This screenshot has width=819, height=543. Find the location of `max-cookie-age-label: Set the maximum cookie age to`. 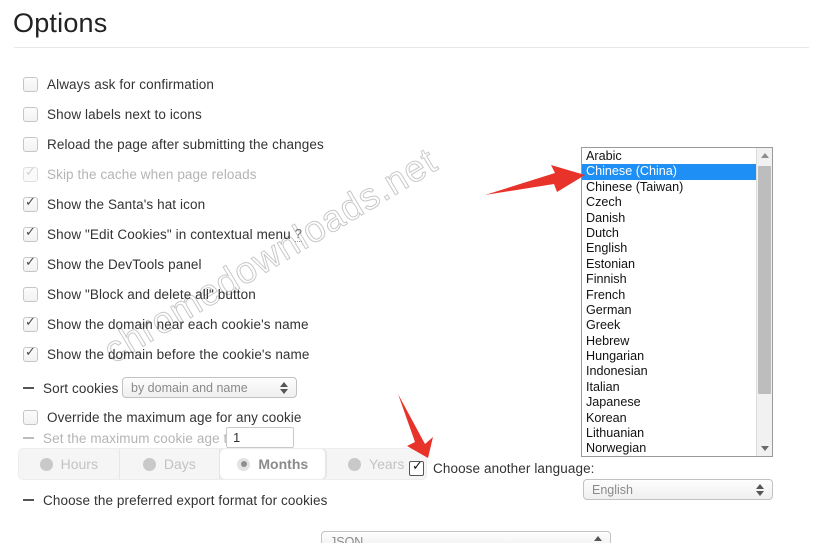

max-cookie-age-label: Set the maximum cookie age to is located at coordinates (139, 438).